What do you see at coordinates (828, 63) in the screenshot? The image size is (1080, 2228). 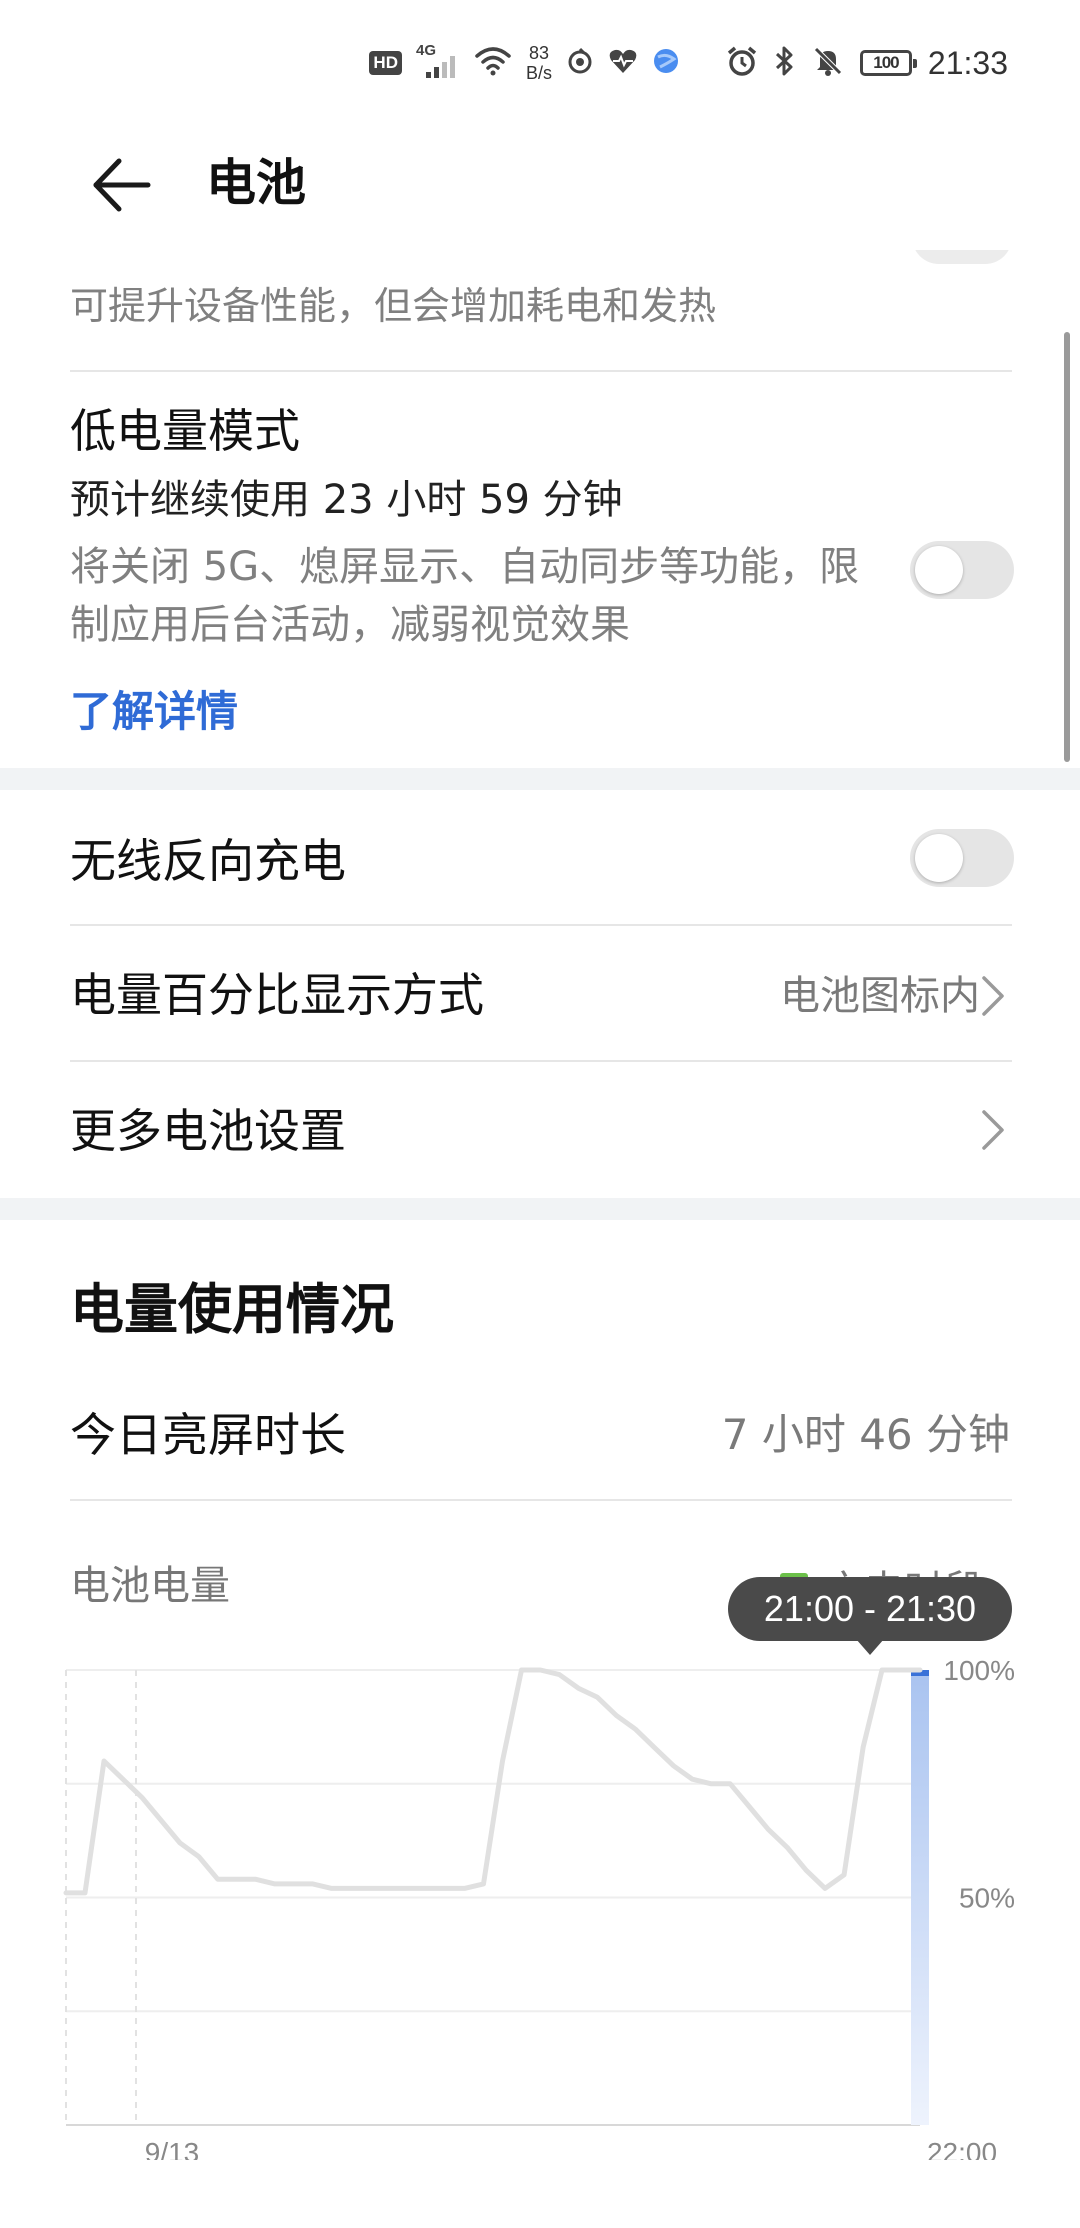 I see `mute-icon` at bounding box center [828, 63].